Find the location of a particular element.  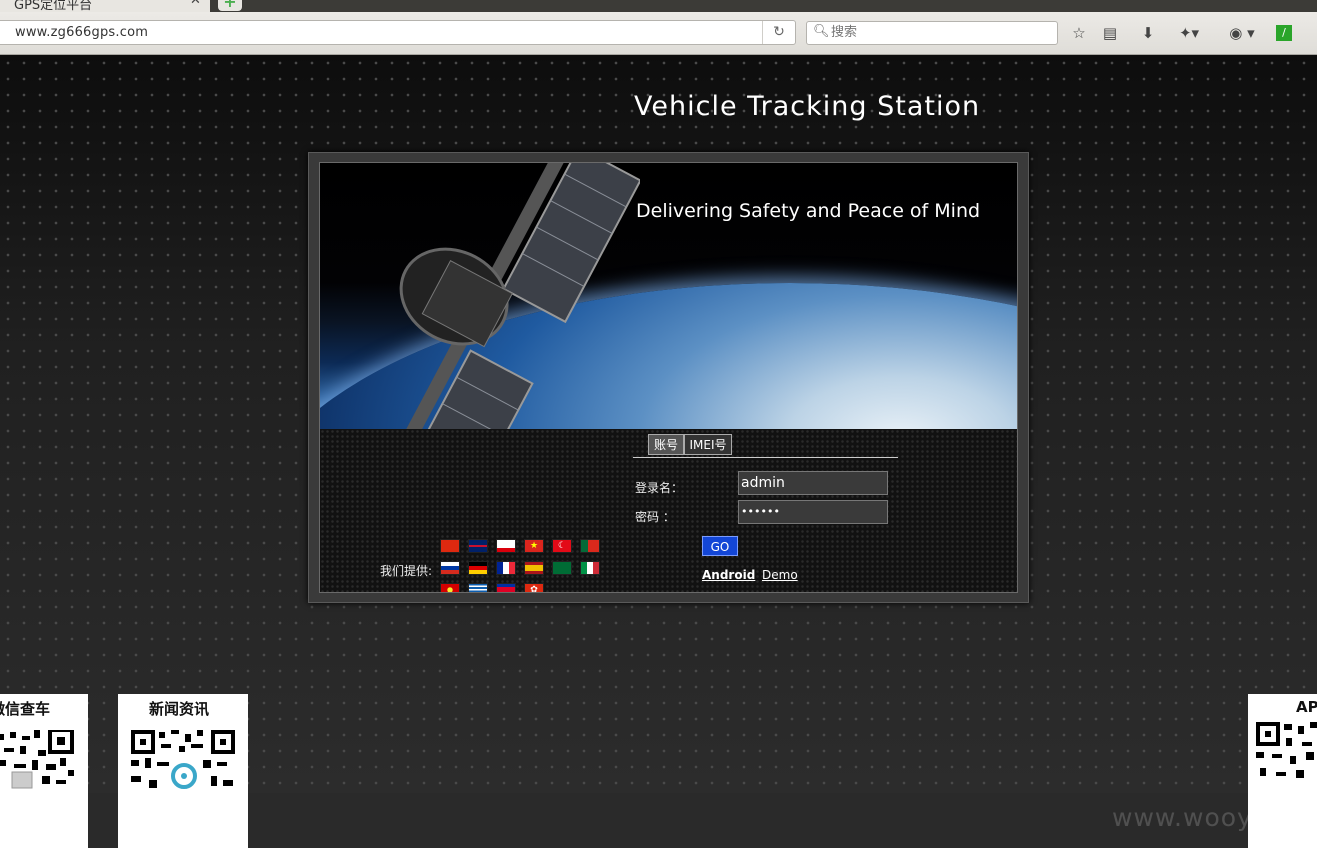

flag-hong-kong-icon: ✿ is located at coordinates (534, 587).